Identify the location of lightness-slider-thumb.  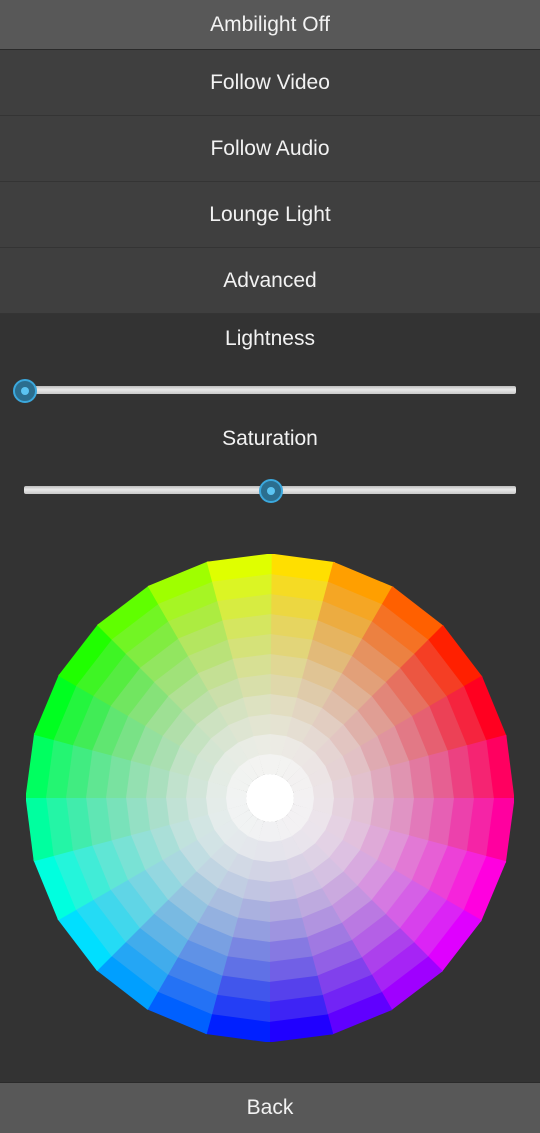
(25, 391).